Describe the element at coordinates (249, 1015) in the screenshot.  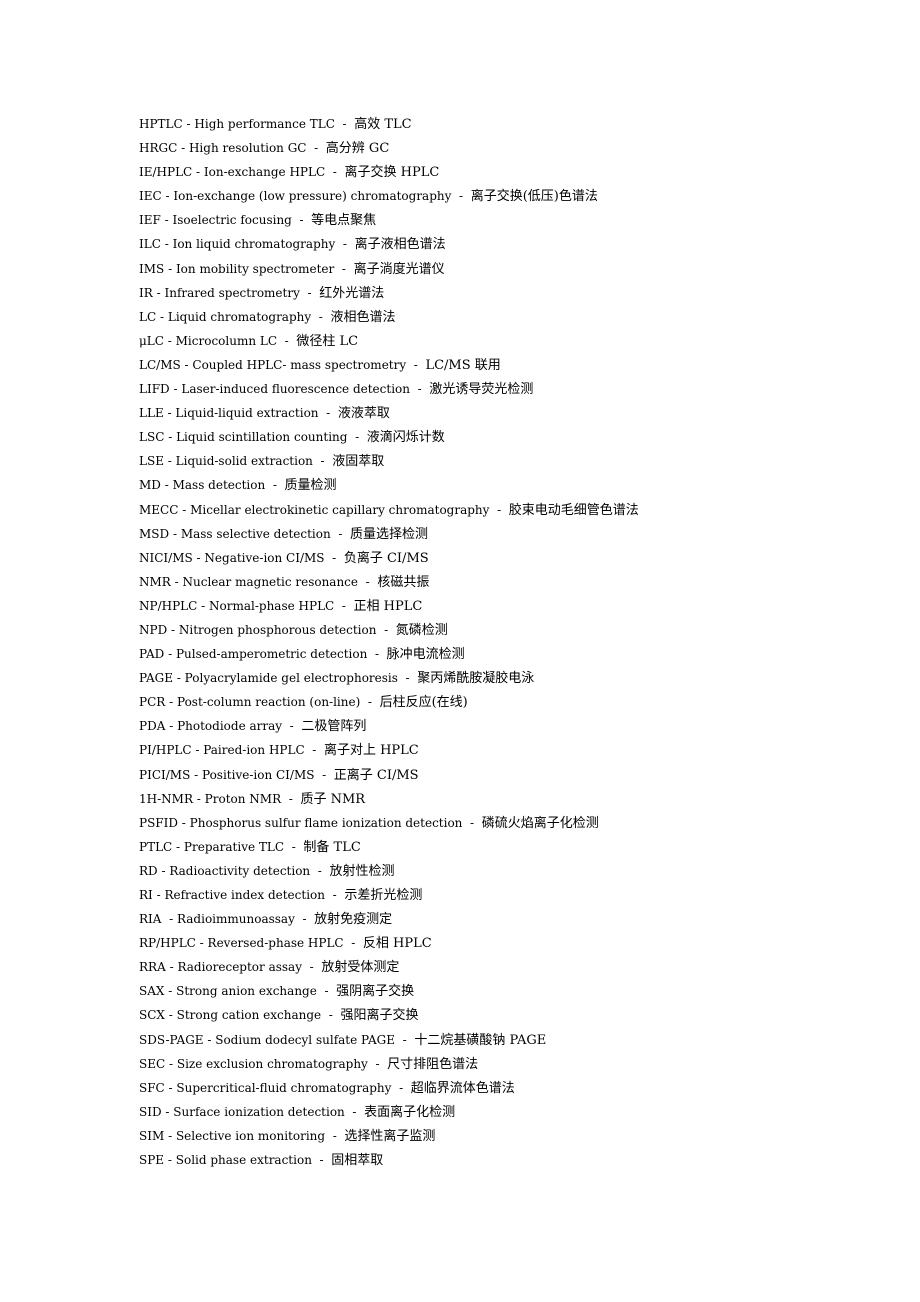
I see `entry-english-term: Strong cation exchange` at that location.